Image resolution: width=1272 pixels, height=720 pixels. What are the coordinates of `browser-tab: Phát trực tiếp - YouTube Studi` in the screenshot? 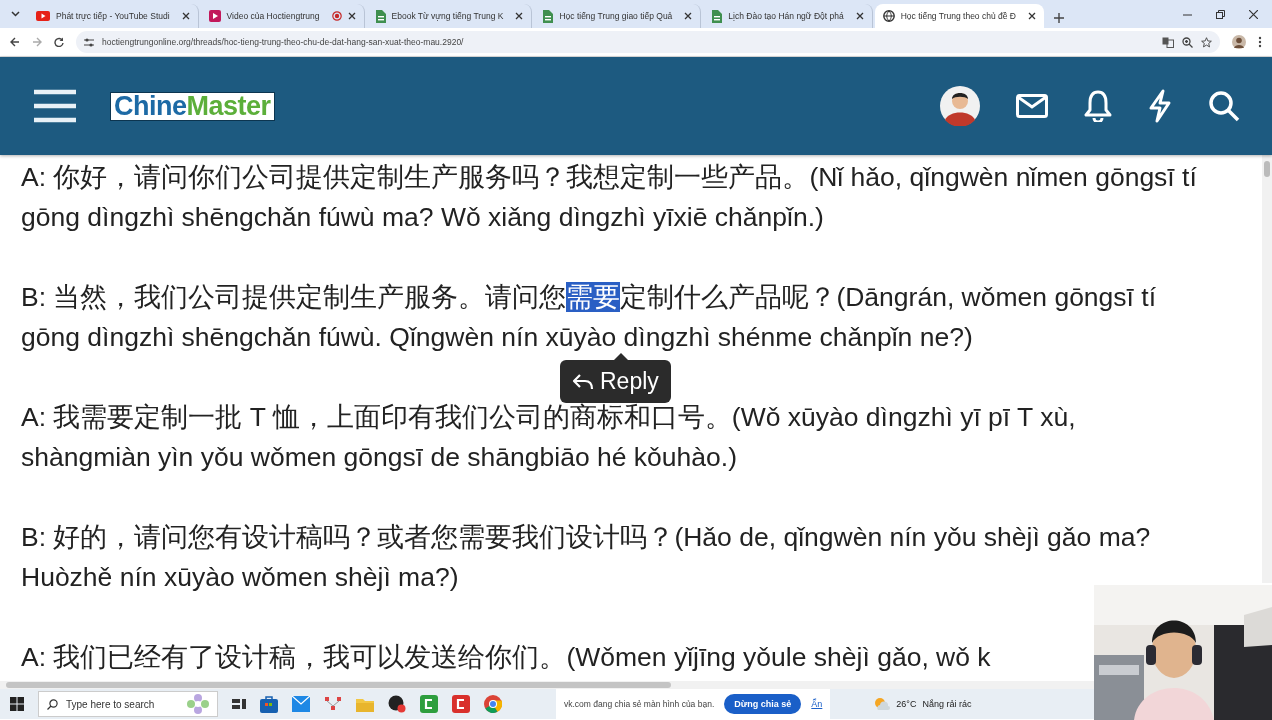 It's located at (113, 16).